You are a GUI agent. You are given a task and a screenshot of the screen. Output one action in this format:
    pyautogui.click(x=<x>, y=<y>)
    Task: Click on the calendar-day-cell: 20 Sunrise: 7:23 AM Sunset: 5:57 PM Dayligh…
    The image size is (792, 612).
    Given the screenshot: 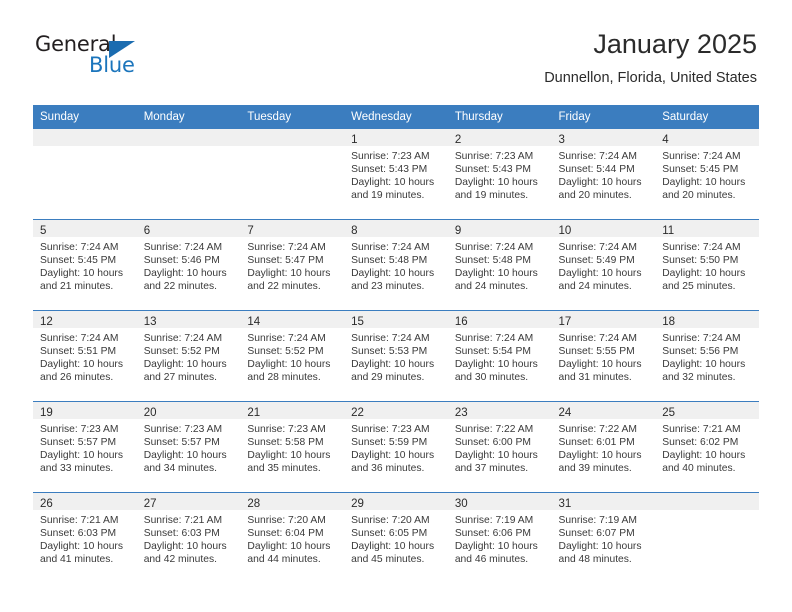 What is the action you would take?
    pyautogui.click(x=188, y=447)
    